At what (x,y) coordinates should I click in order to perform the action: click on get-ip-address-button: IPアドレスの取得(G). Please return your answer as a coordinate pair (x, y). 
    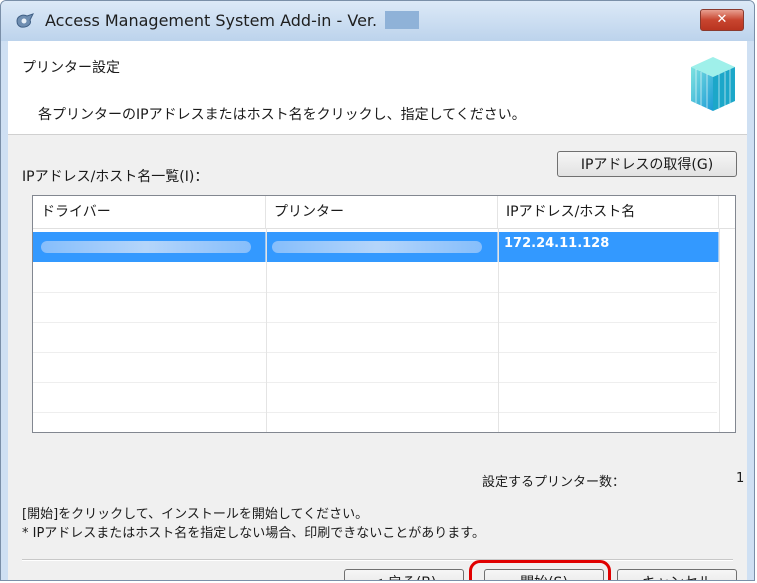
    Looking at the image, I should click on (647, 164).